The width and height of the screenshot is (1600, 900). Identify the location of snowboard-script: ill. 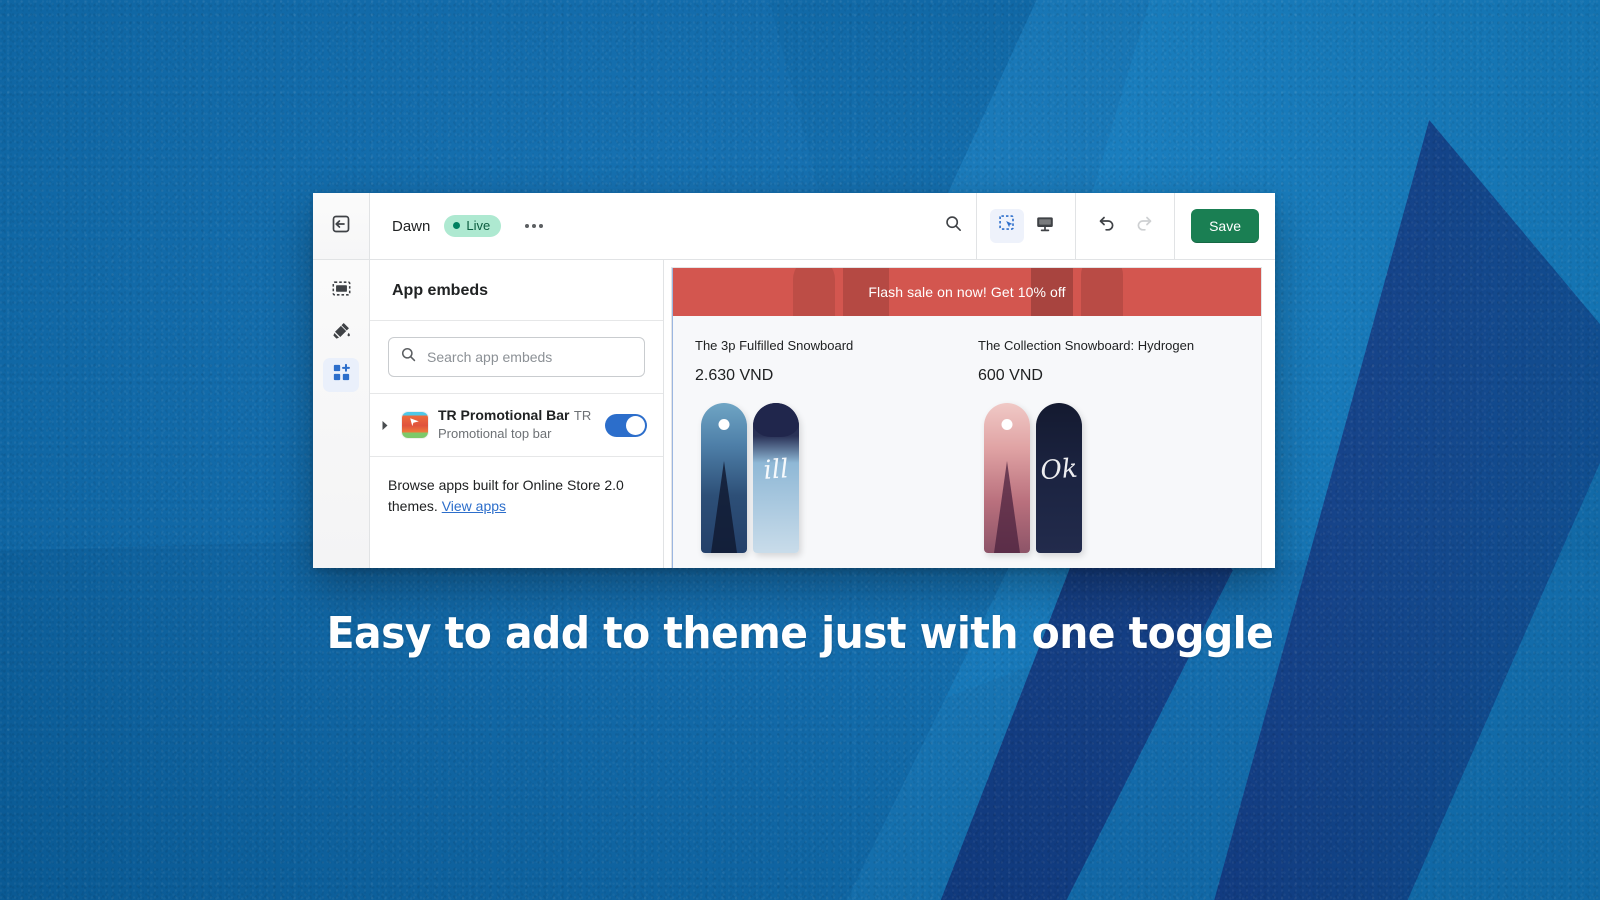
(776, 470).